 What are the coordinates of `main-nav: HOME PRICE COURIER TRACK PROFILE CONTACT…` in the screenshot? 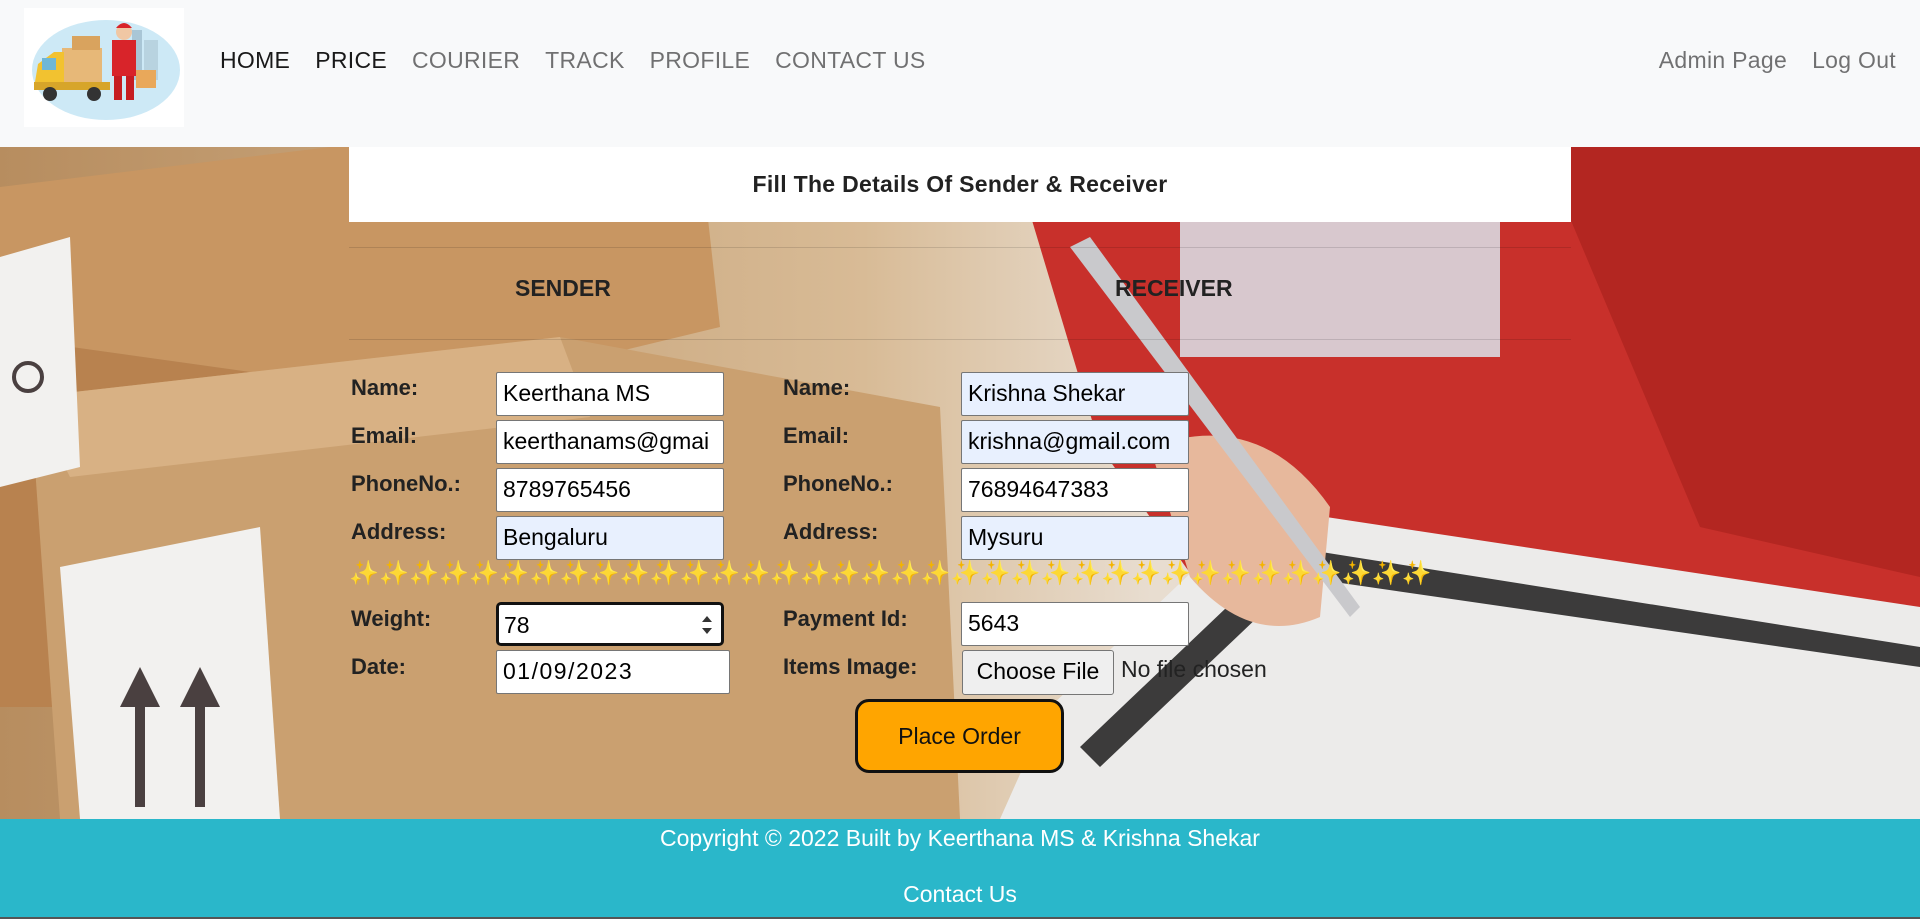 It's located at (585, 60).